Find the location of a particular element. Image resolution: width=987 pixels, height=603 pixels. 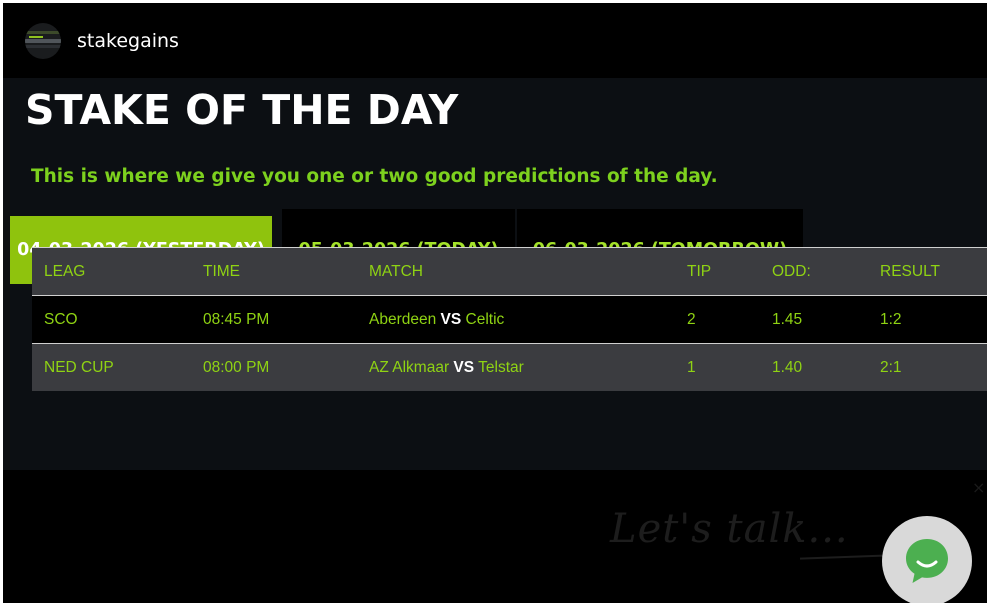

time-cell: 08:00 PM is located at coordinates (236, 367).